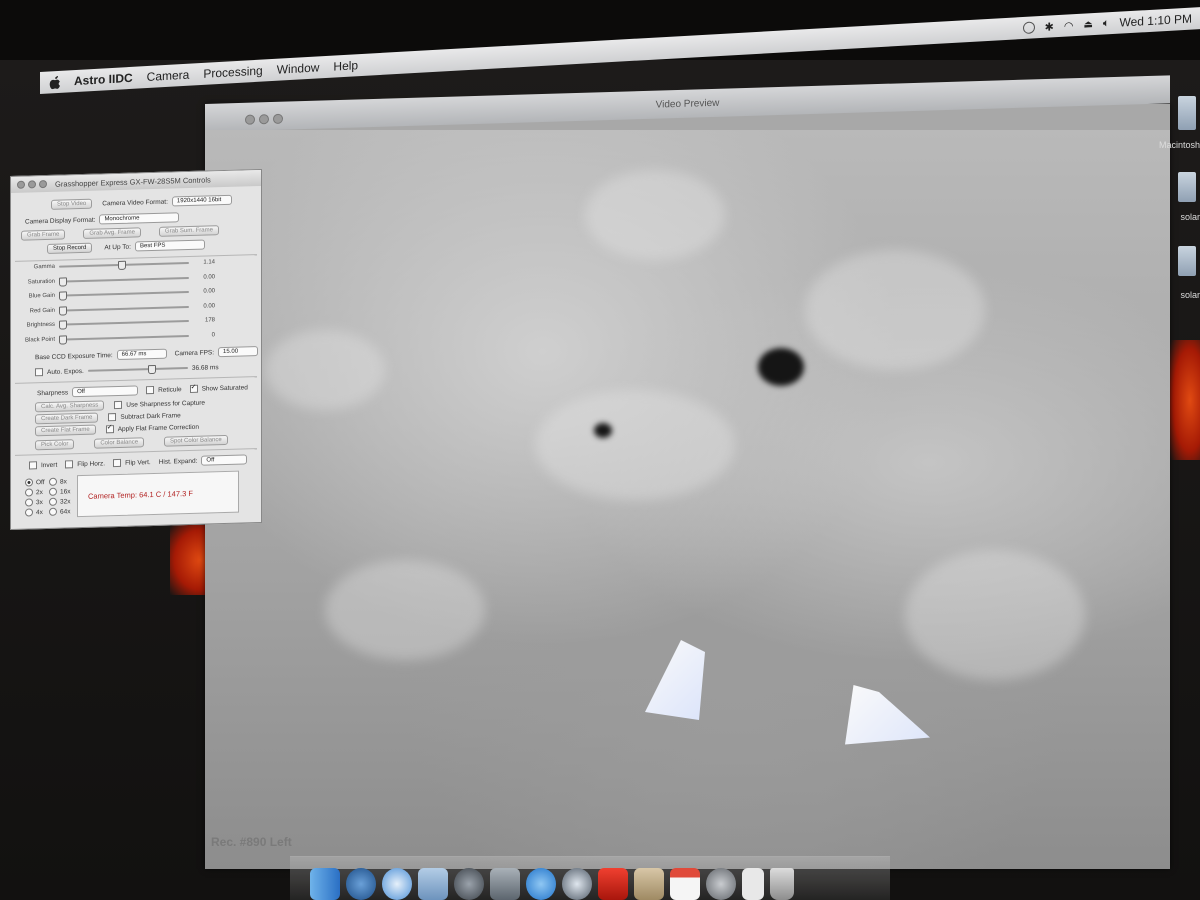 The height and width of the screenshot is (900, 1200). What do you see at coordinates (118, 405) in the screenshot?
I see `use-sharpness-checkbox` at bounding box center [118, 405].